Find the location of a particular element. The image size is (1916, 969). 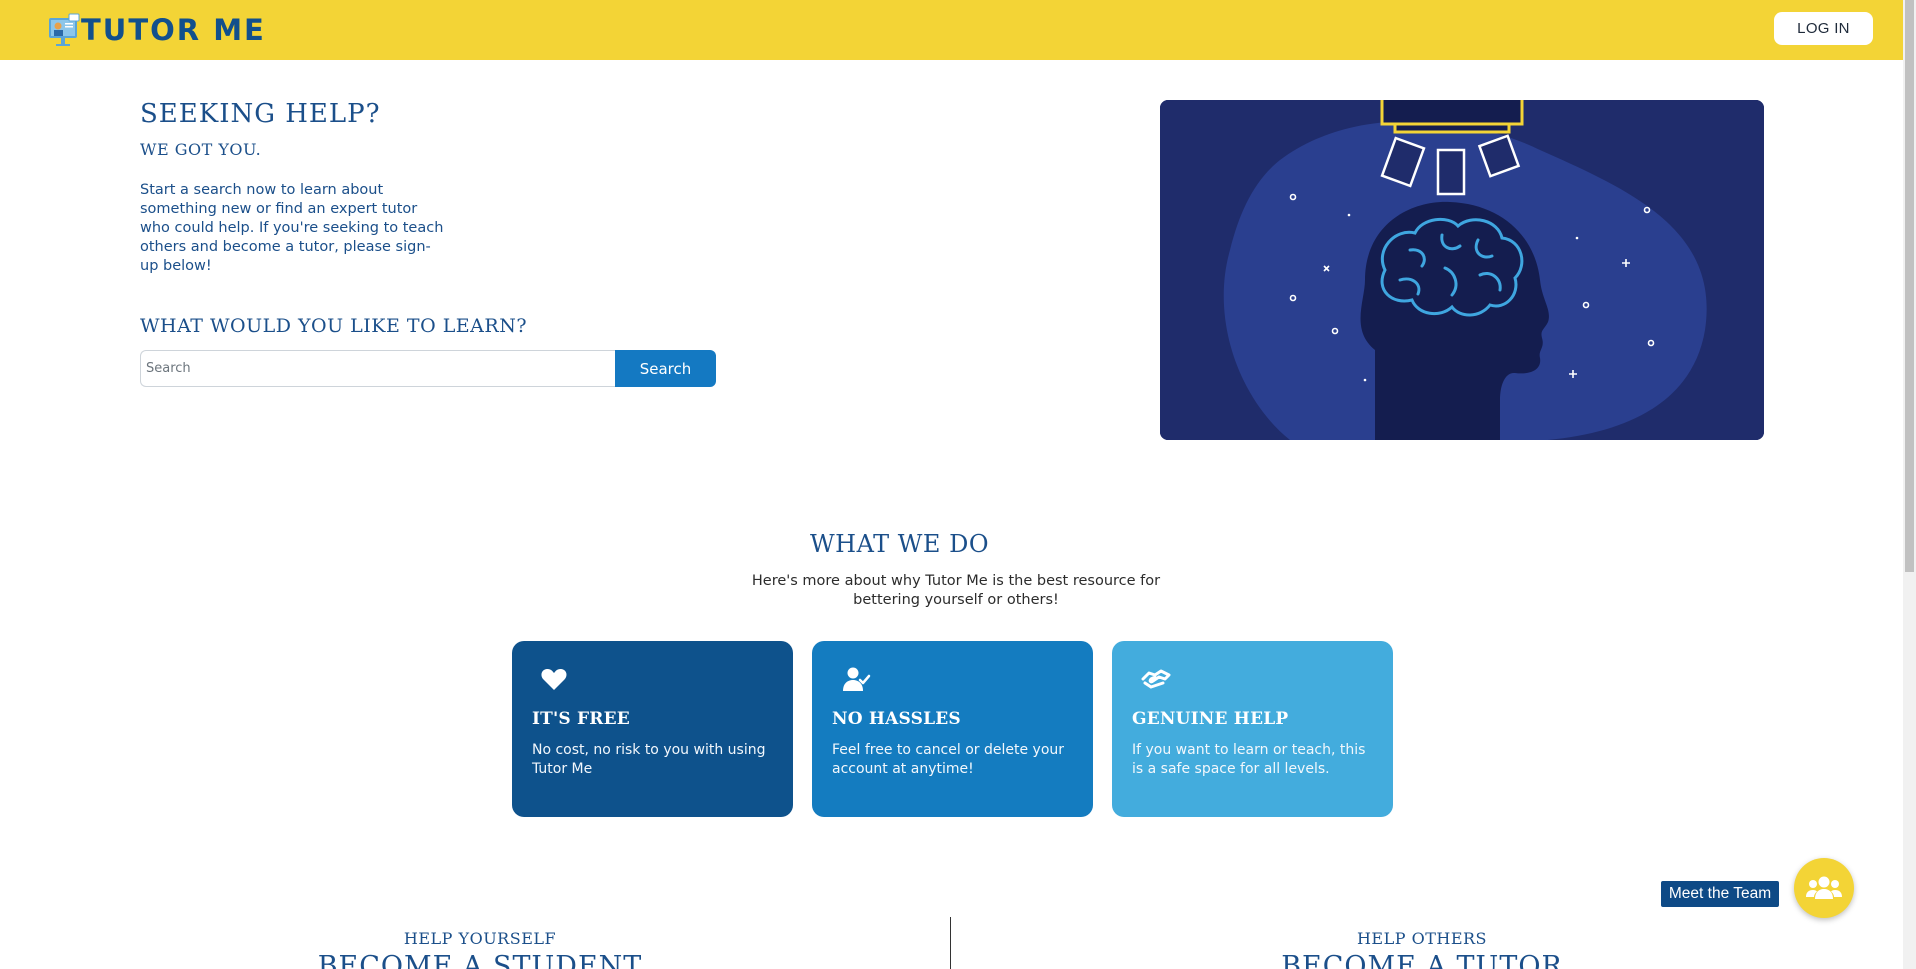

what-we-do-heading: WHAT WE DO is located at coordinates (899, 544).